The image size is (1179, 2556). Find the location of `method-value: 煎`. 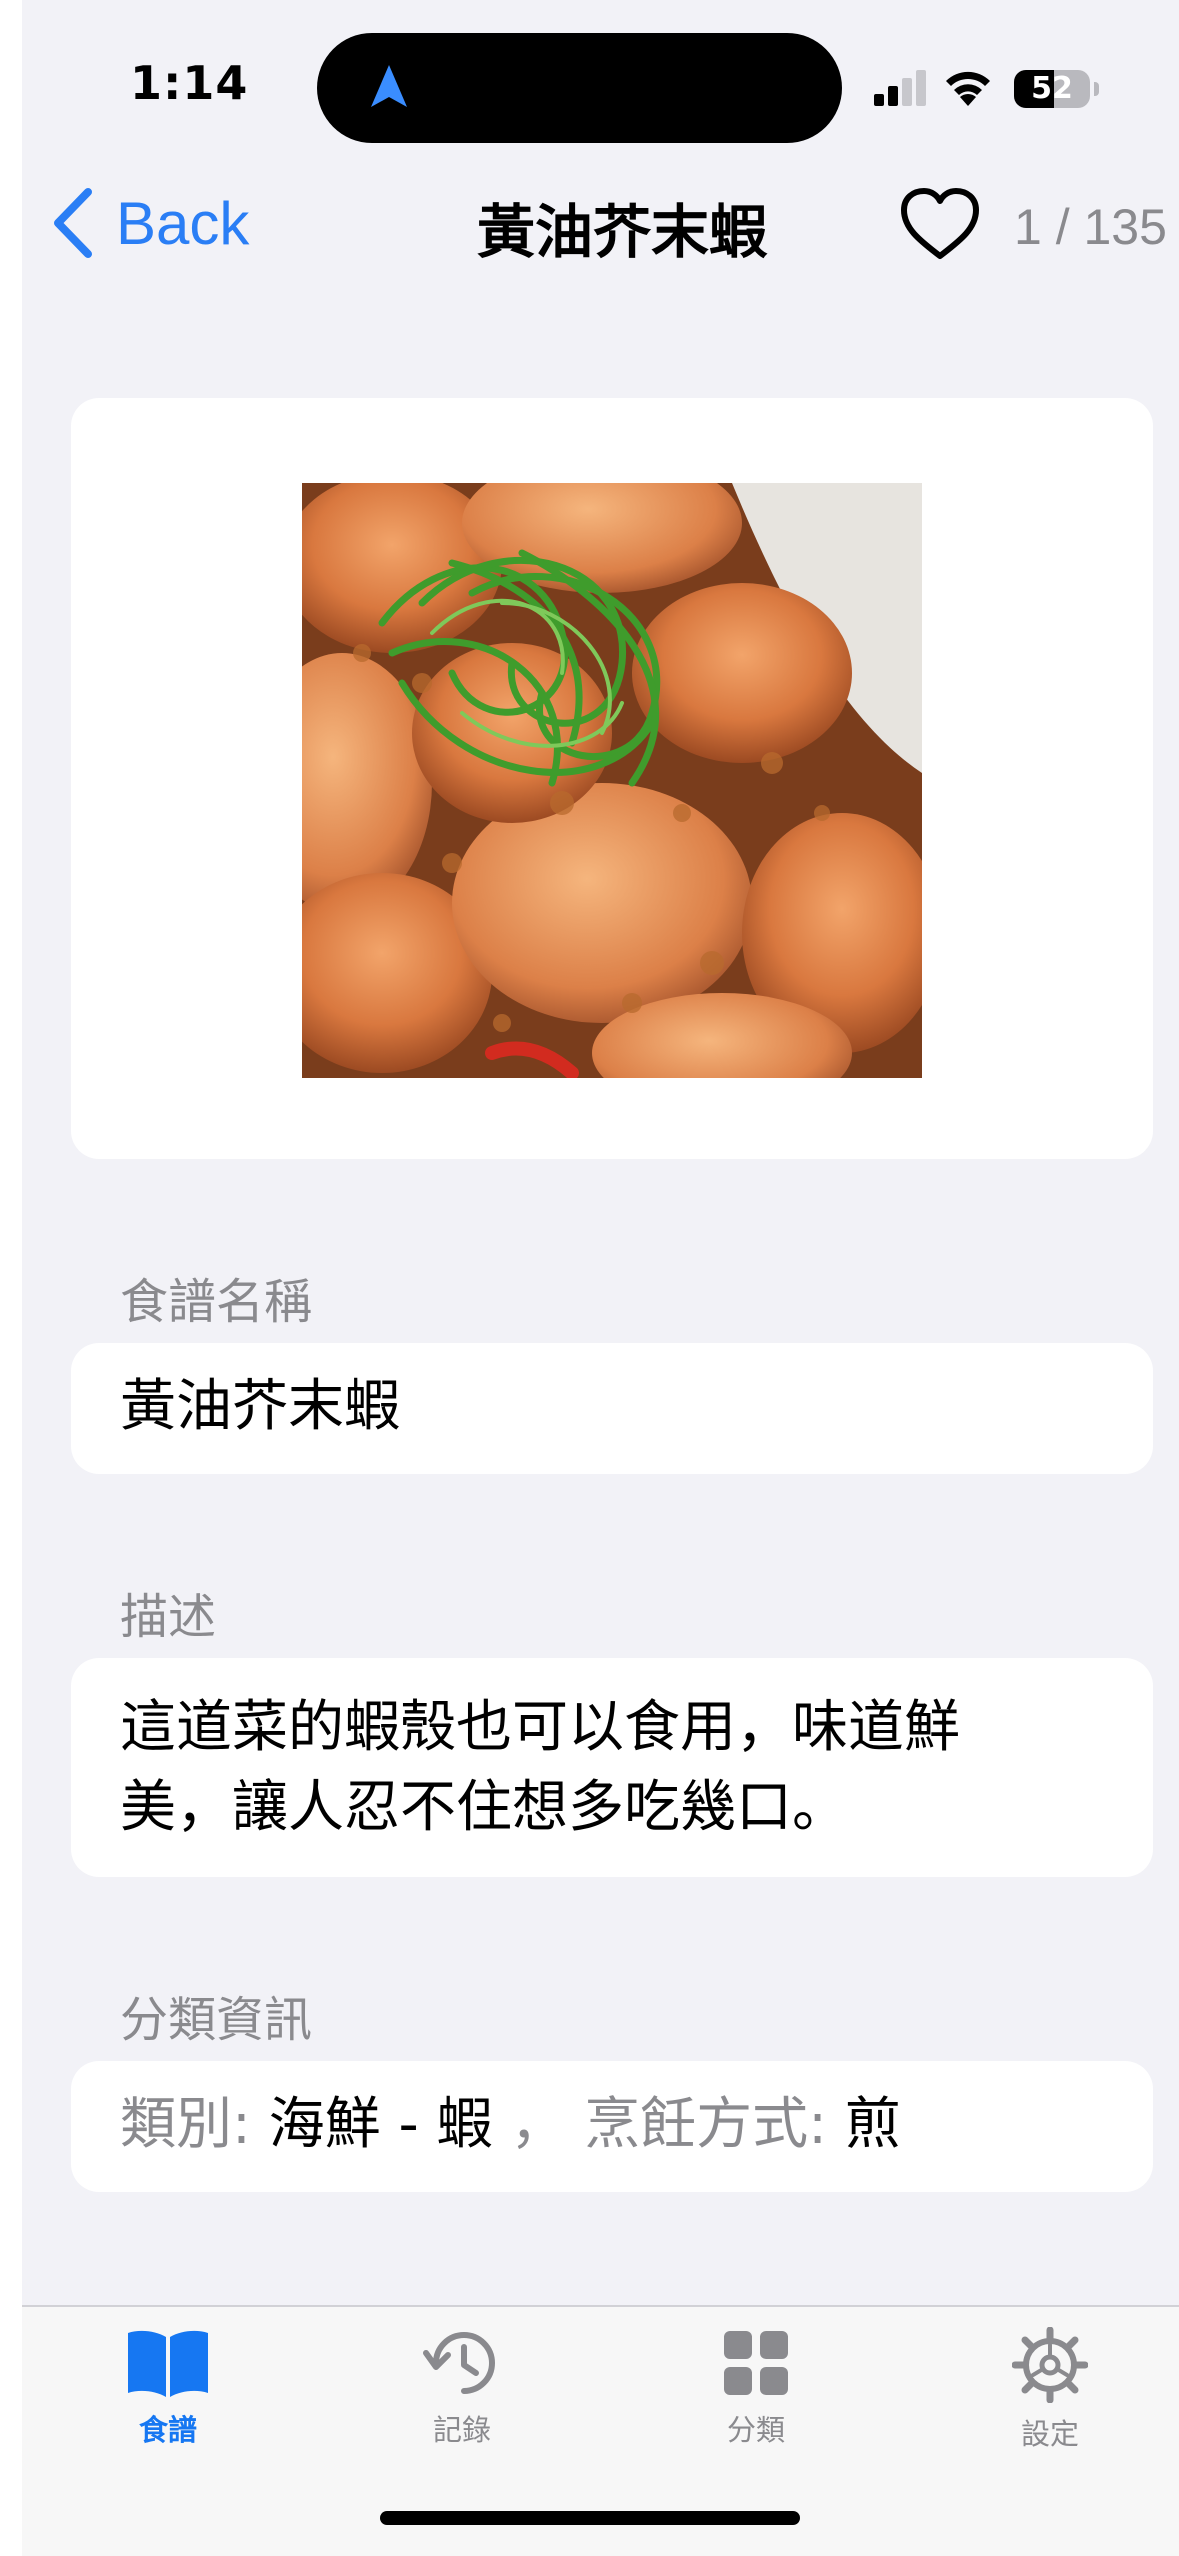

method-value: 煎 is located at coordinates (872, 2124).